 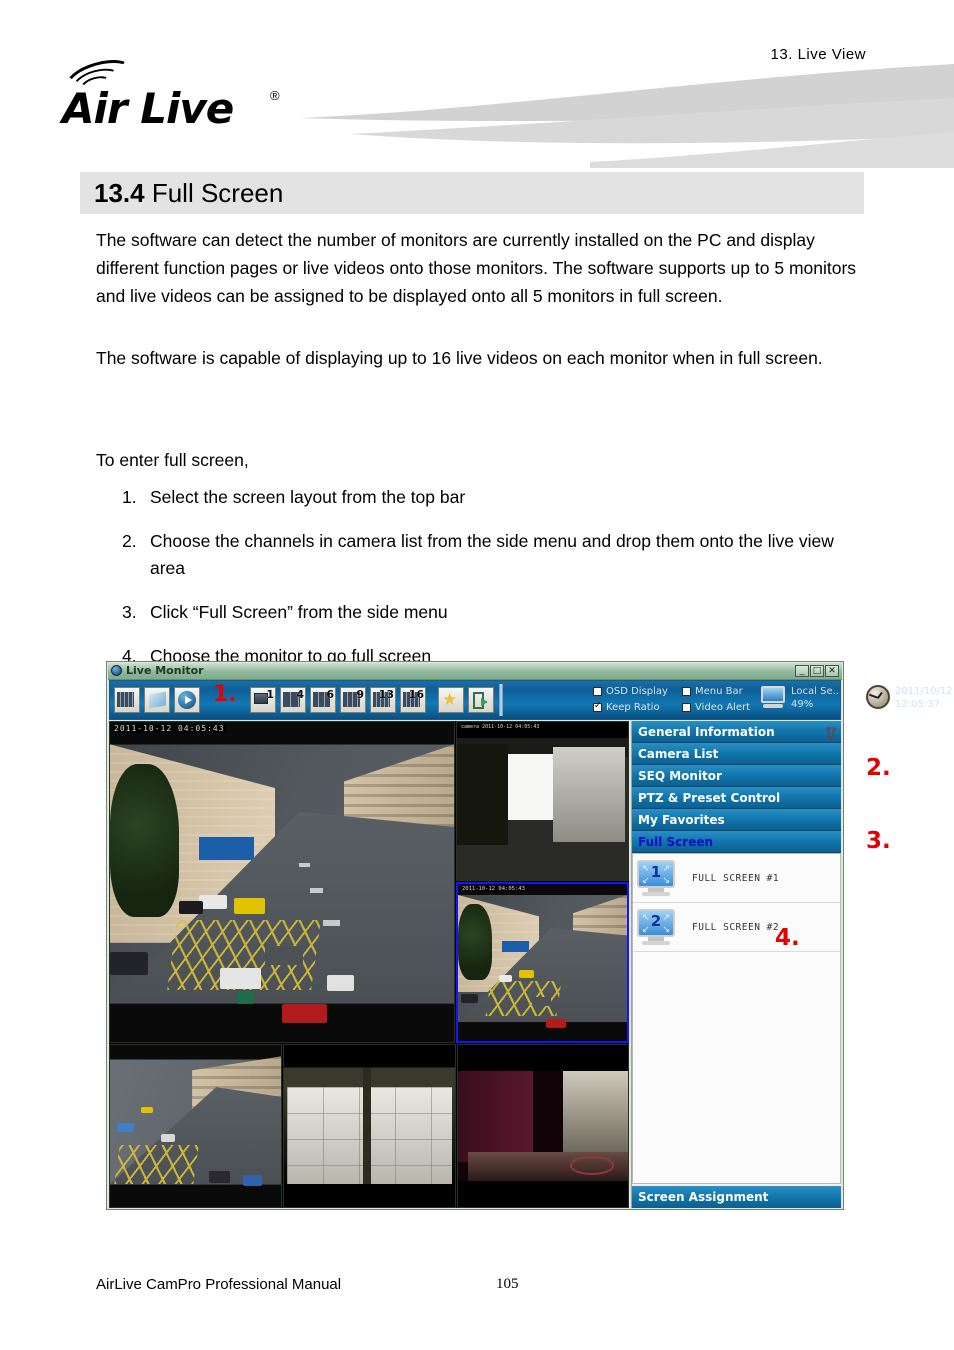 I want to click on resource-value: 49%, so click(x=802, y=704).